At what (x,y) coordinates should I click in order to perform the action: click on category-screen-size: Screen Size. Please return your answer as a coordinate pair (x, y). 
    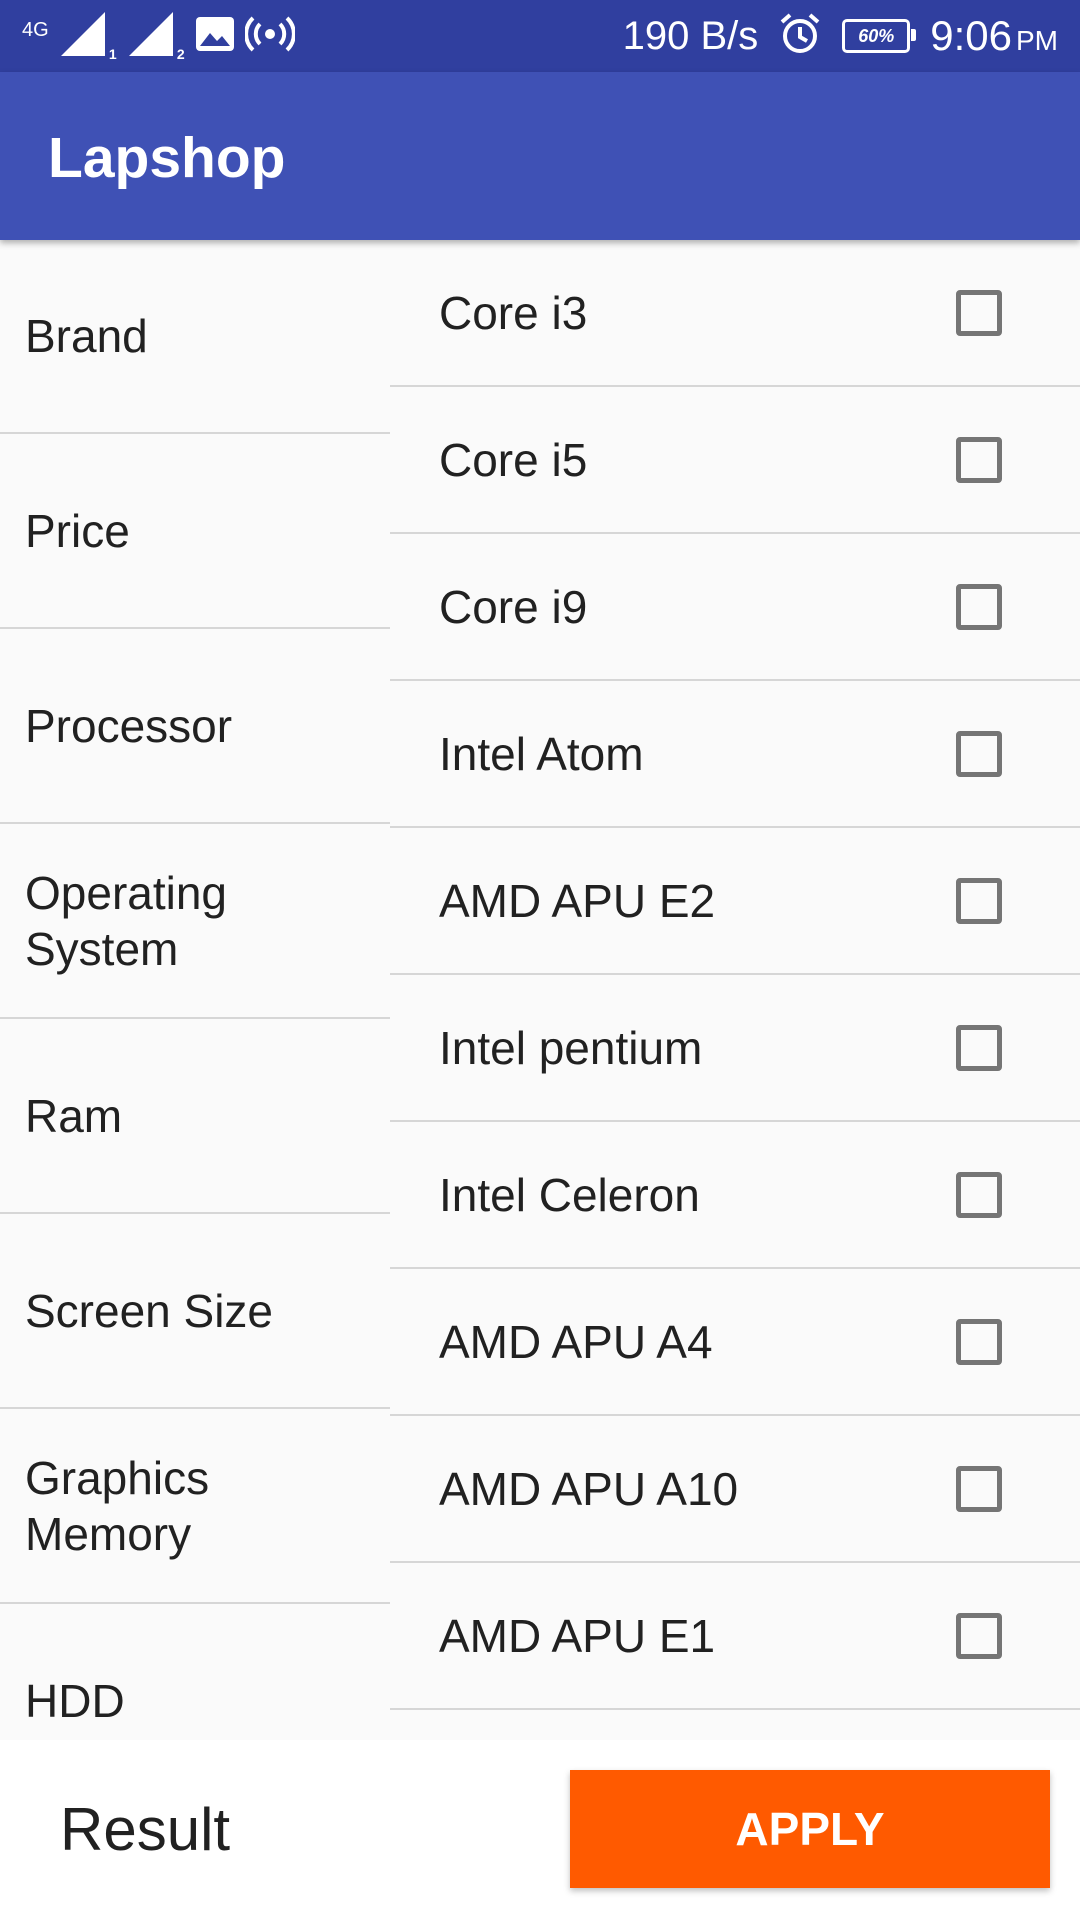
    Looking at the image, I should click on (195, 1312).